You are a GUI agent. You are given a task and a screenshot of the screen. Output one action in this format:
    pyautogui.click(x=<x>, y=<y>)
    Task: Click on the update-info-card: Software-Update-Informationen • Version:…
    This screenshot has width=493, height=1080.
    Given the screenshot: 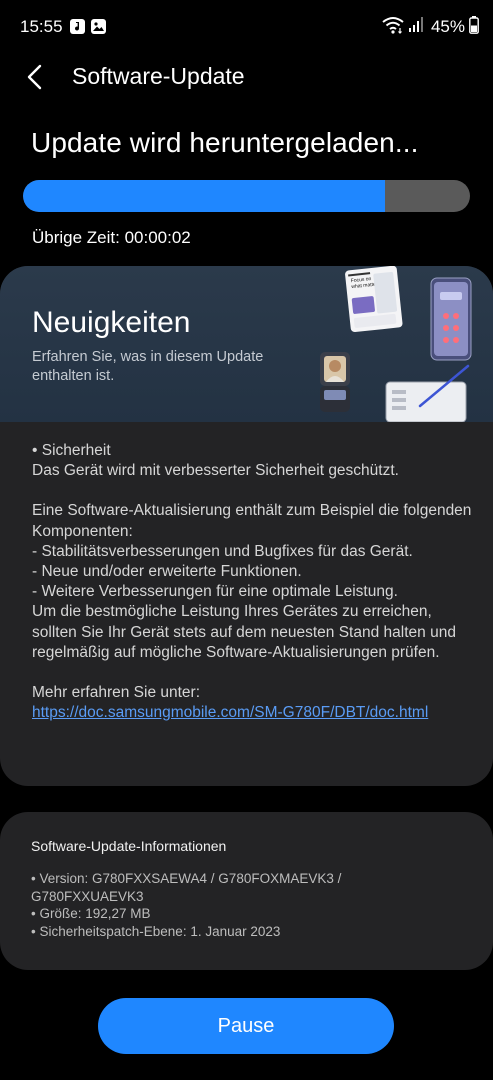 What is the action you would take?
    pyautogui.click(x=246, y=891)
    